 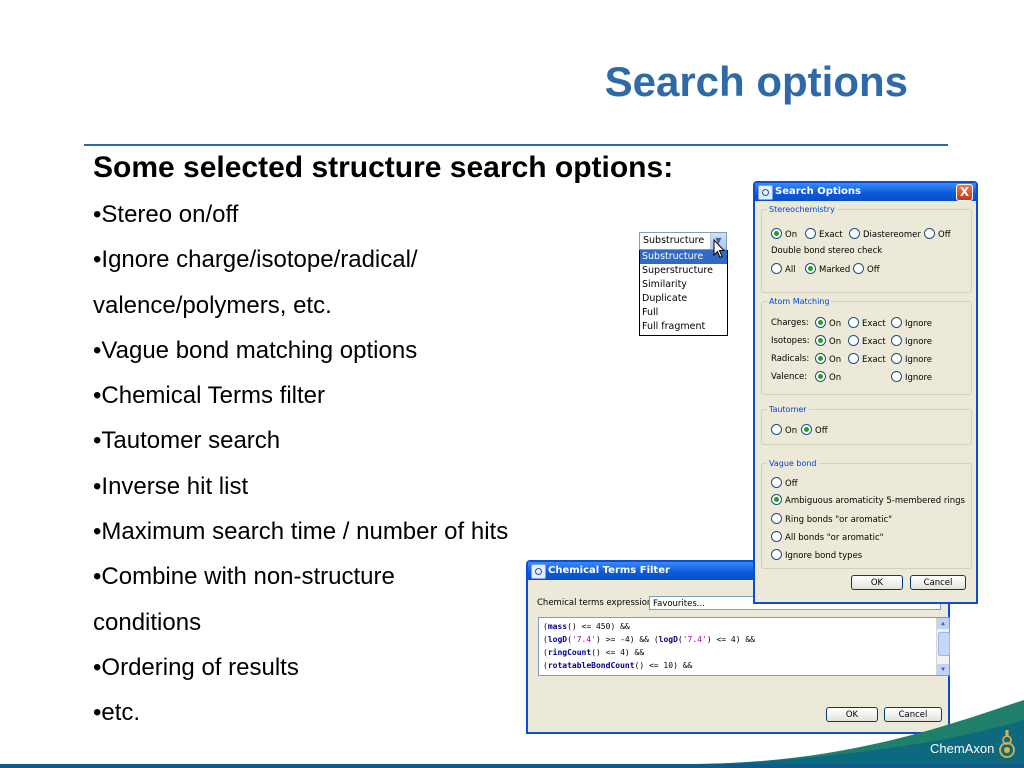 I want to click on radicals-on-radio: On, so click(x=828, y=359).